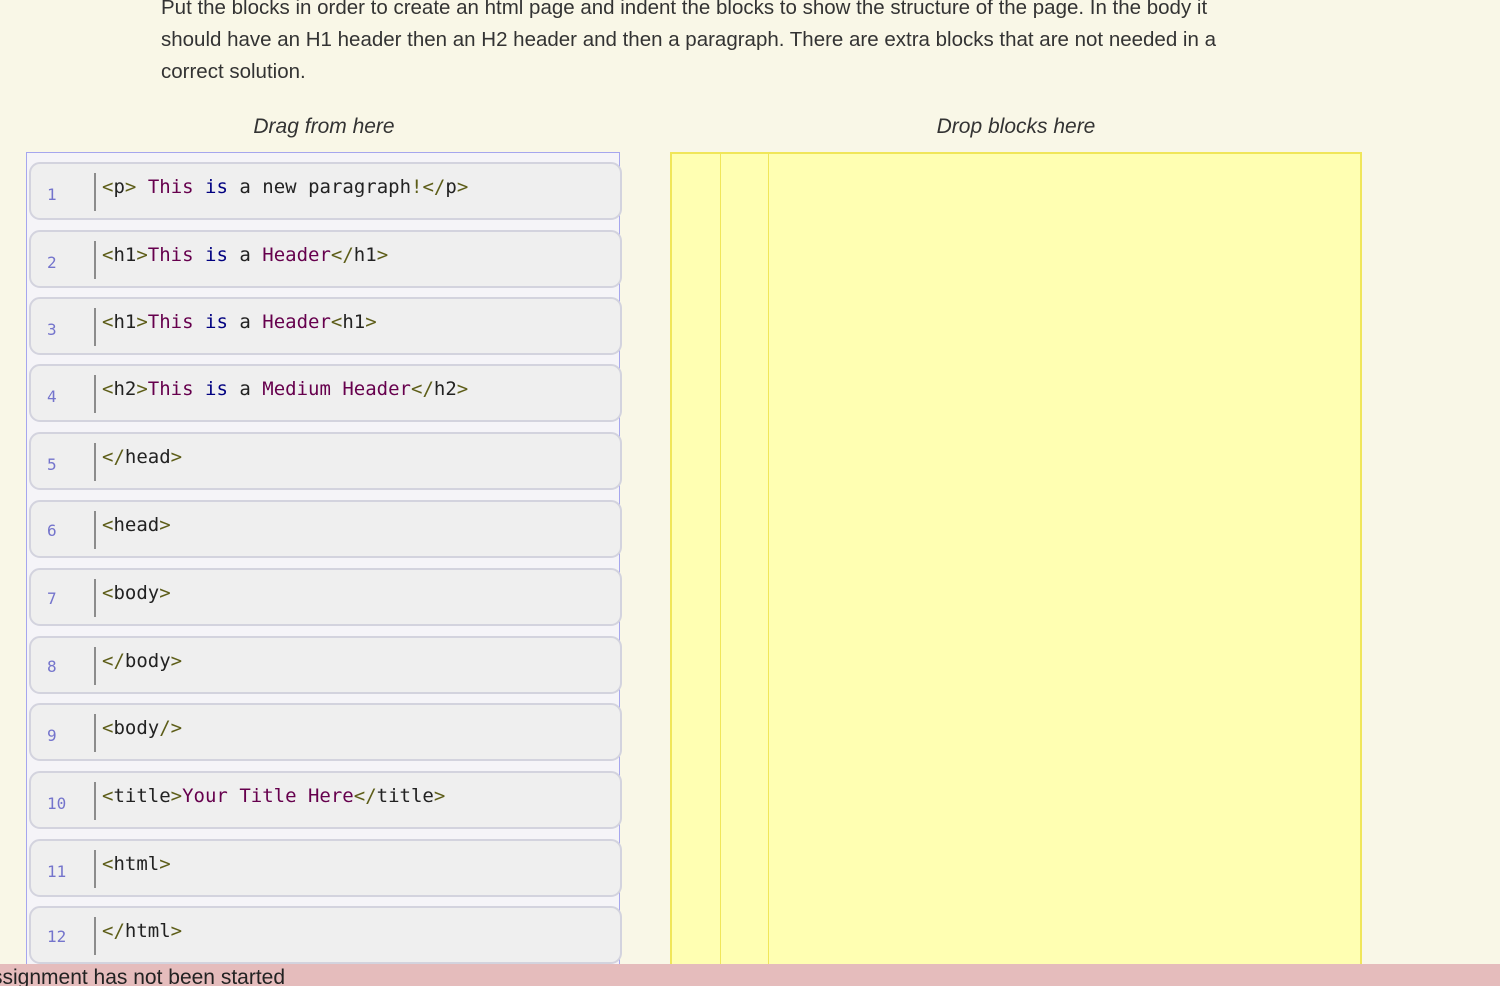 Image resolution: width=1500 pixels, height=986 pixels. Describe the element at coordinates (136, 864) in the screenshot. I see `block-code: <html>` at that location.